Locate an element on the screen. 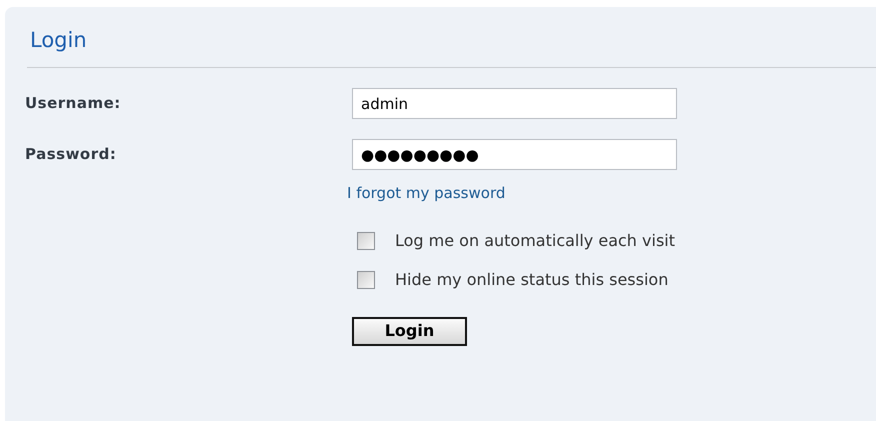 Image resolution: width=876 pixels, height=421 pixels. input-field: admin is located at coordinates (514, 103).